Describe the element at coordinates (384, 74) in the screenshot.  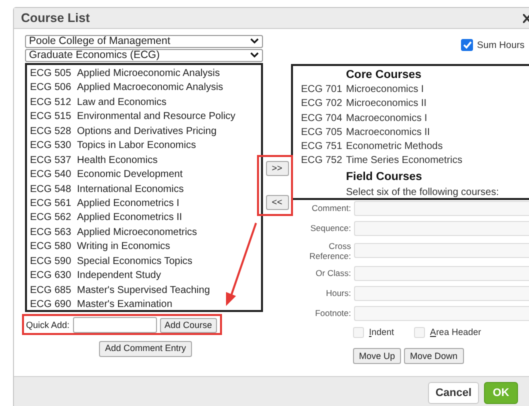
I see `section-heading: Core Courses` at that location.